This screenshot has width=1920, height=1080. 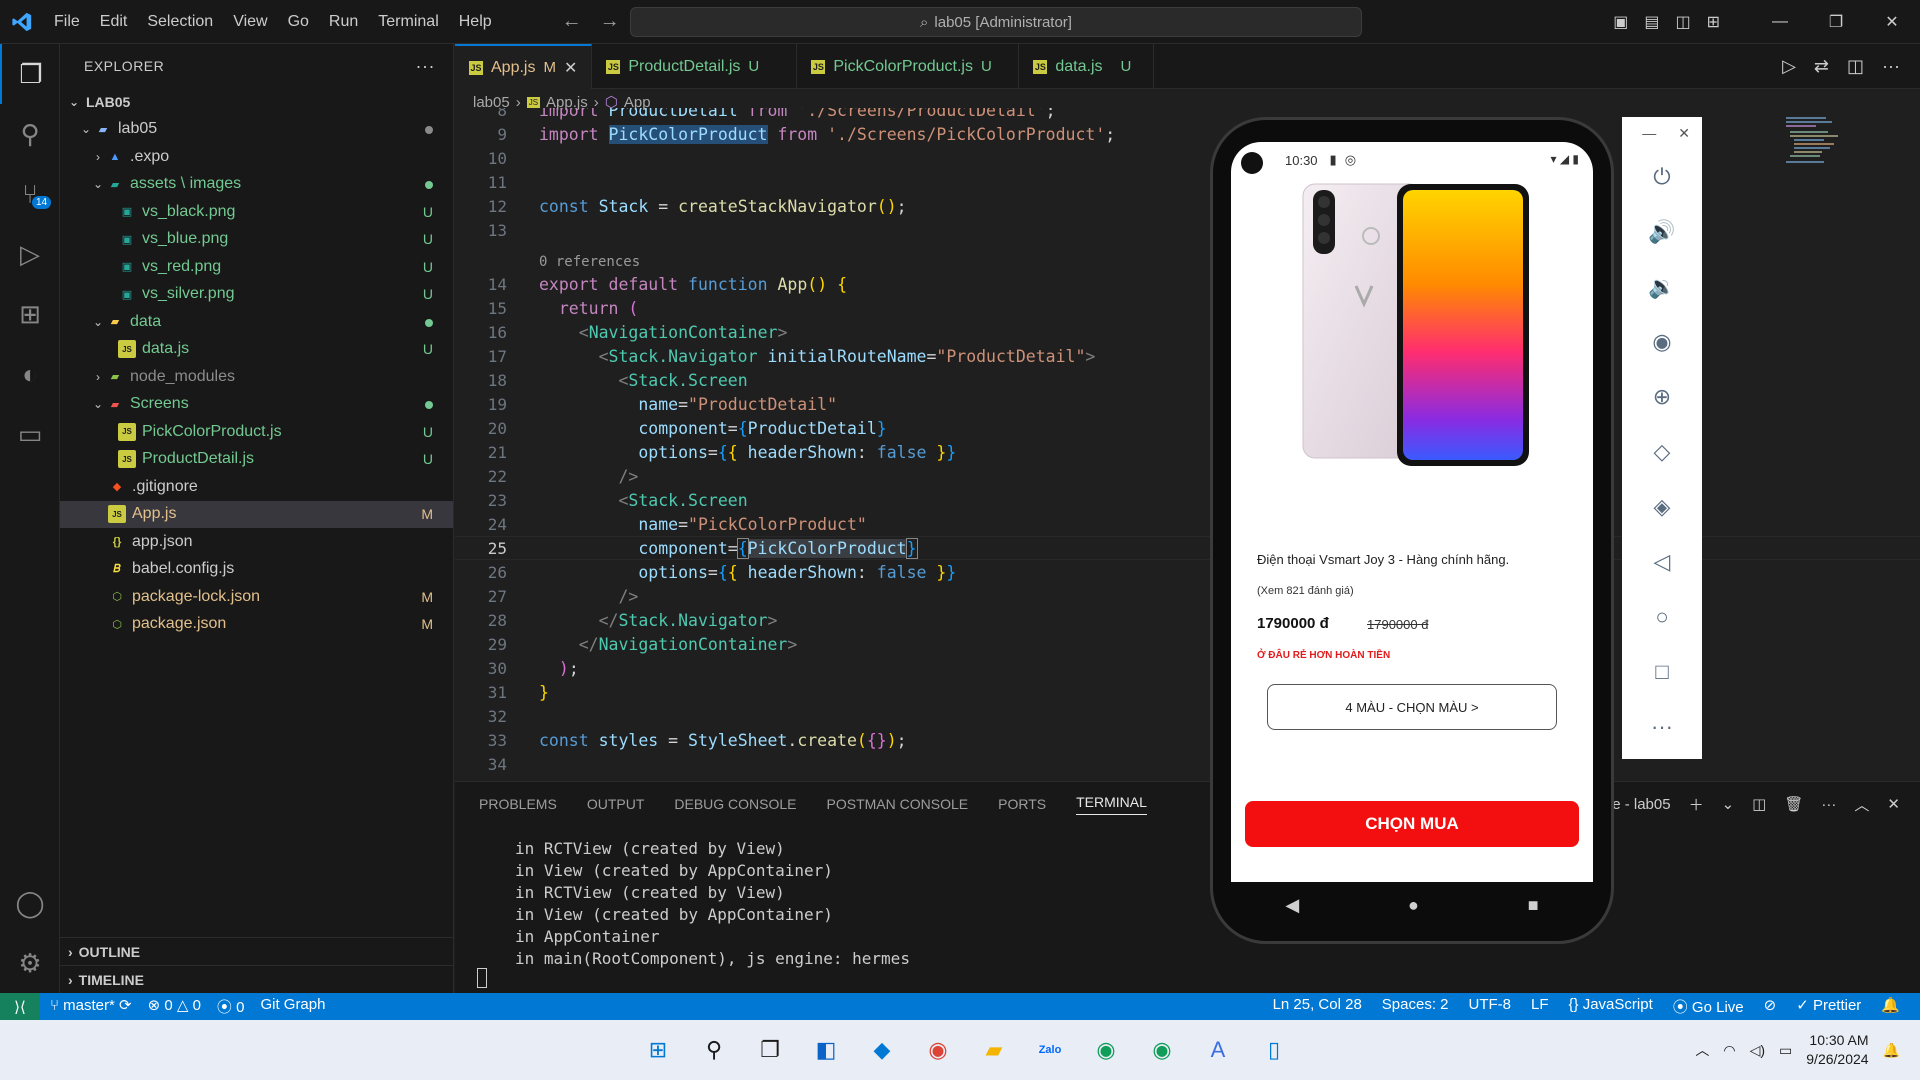 What do you see at coordinates (1770, 1006) in the screenshot?
I see `copilot-icon: ⊘` at bounding box center [1770, 1006].